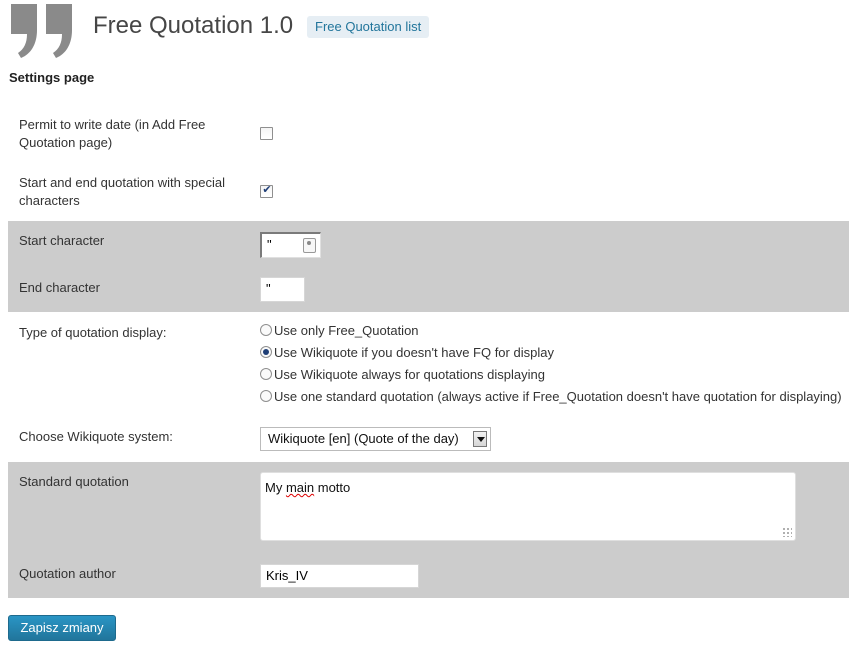 The image size is (849, 649). I want to click on characters-group: Start character " End character ", so click(428, 266).